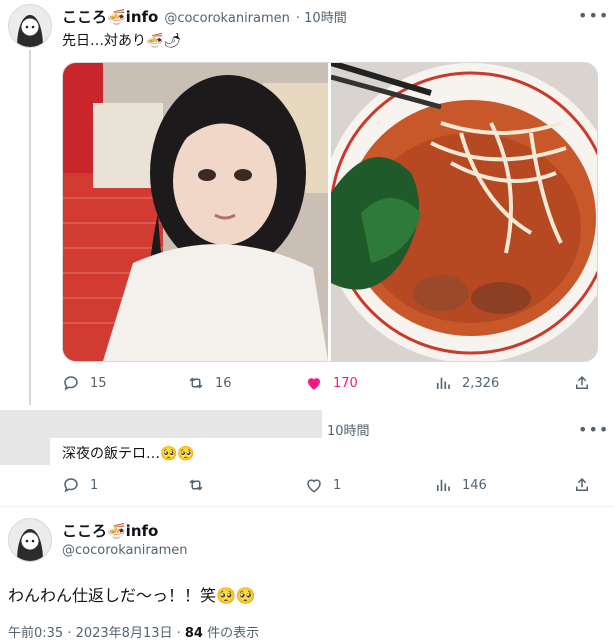 Image resolution: width=614 pixels, height=641 pixels. I want to click on redacted-name, so click(161, 424).